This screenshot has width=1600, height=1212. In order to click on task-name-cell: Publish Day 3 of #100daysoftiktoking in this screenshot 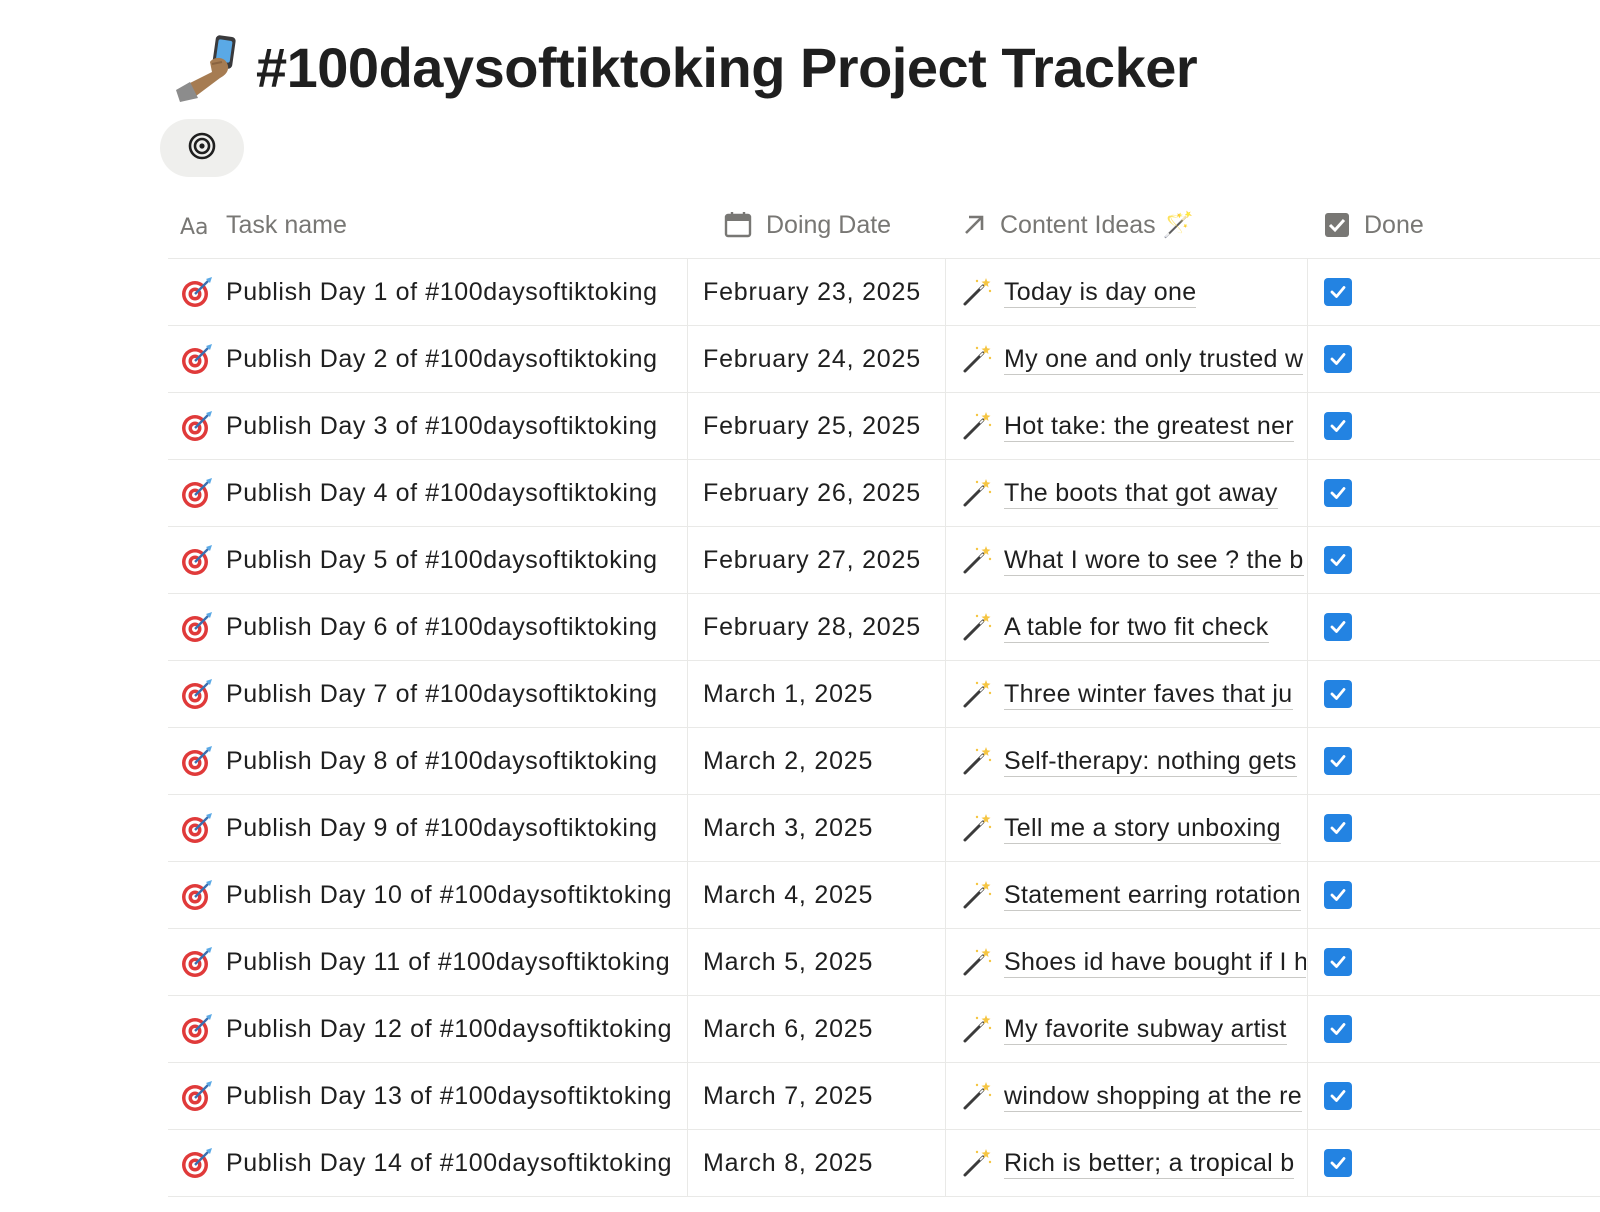, I will do `click(428, 426)`.